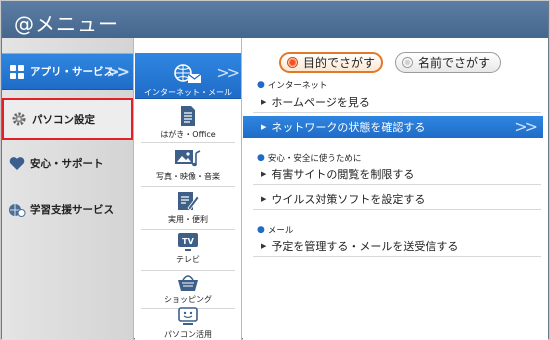 The height and width of the screenshot is (340, 550). I want to click on category-tv: TV テレビ, so click(188, 247).